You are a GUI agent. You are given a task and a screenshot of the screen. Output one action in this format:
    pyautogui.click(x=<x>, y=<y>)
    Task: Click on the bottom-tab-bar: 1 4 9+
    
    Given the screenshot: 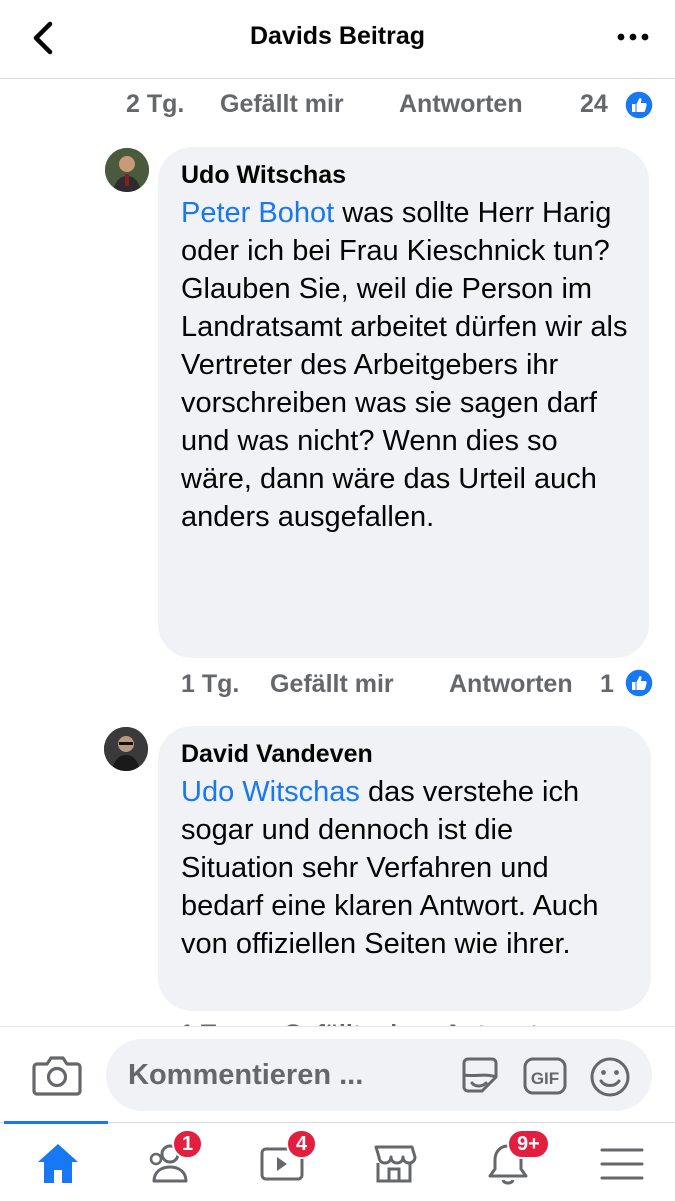 What is the action you would take?
    pyautogui.click(x=337, y=1161)
    